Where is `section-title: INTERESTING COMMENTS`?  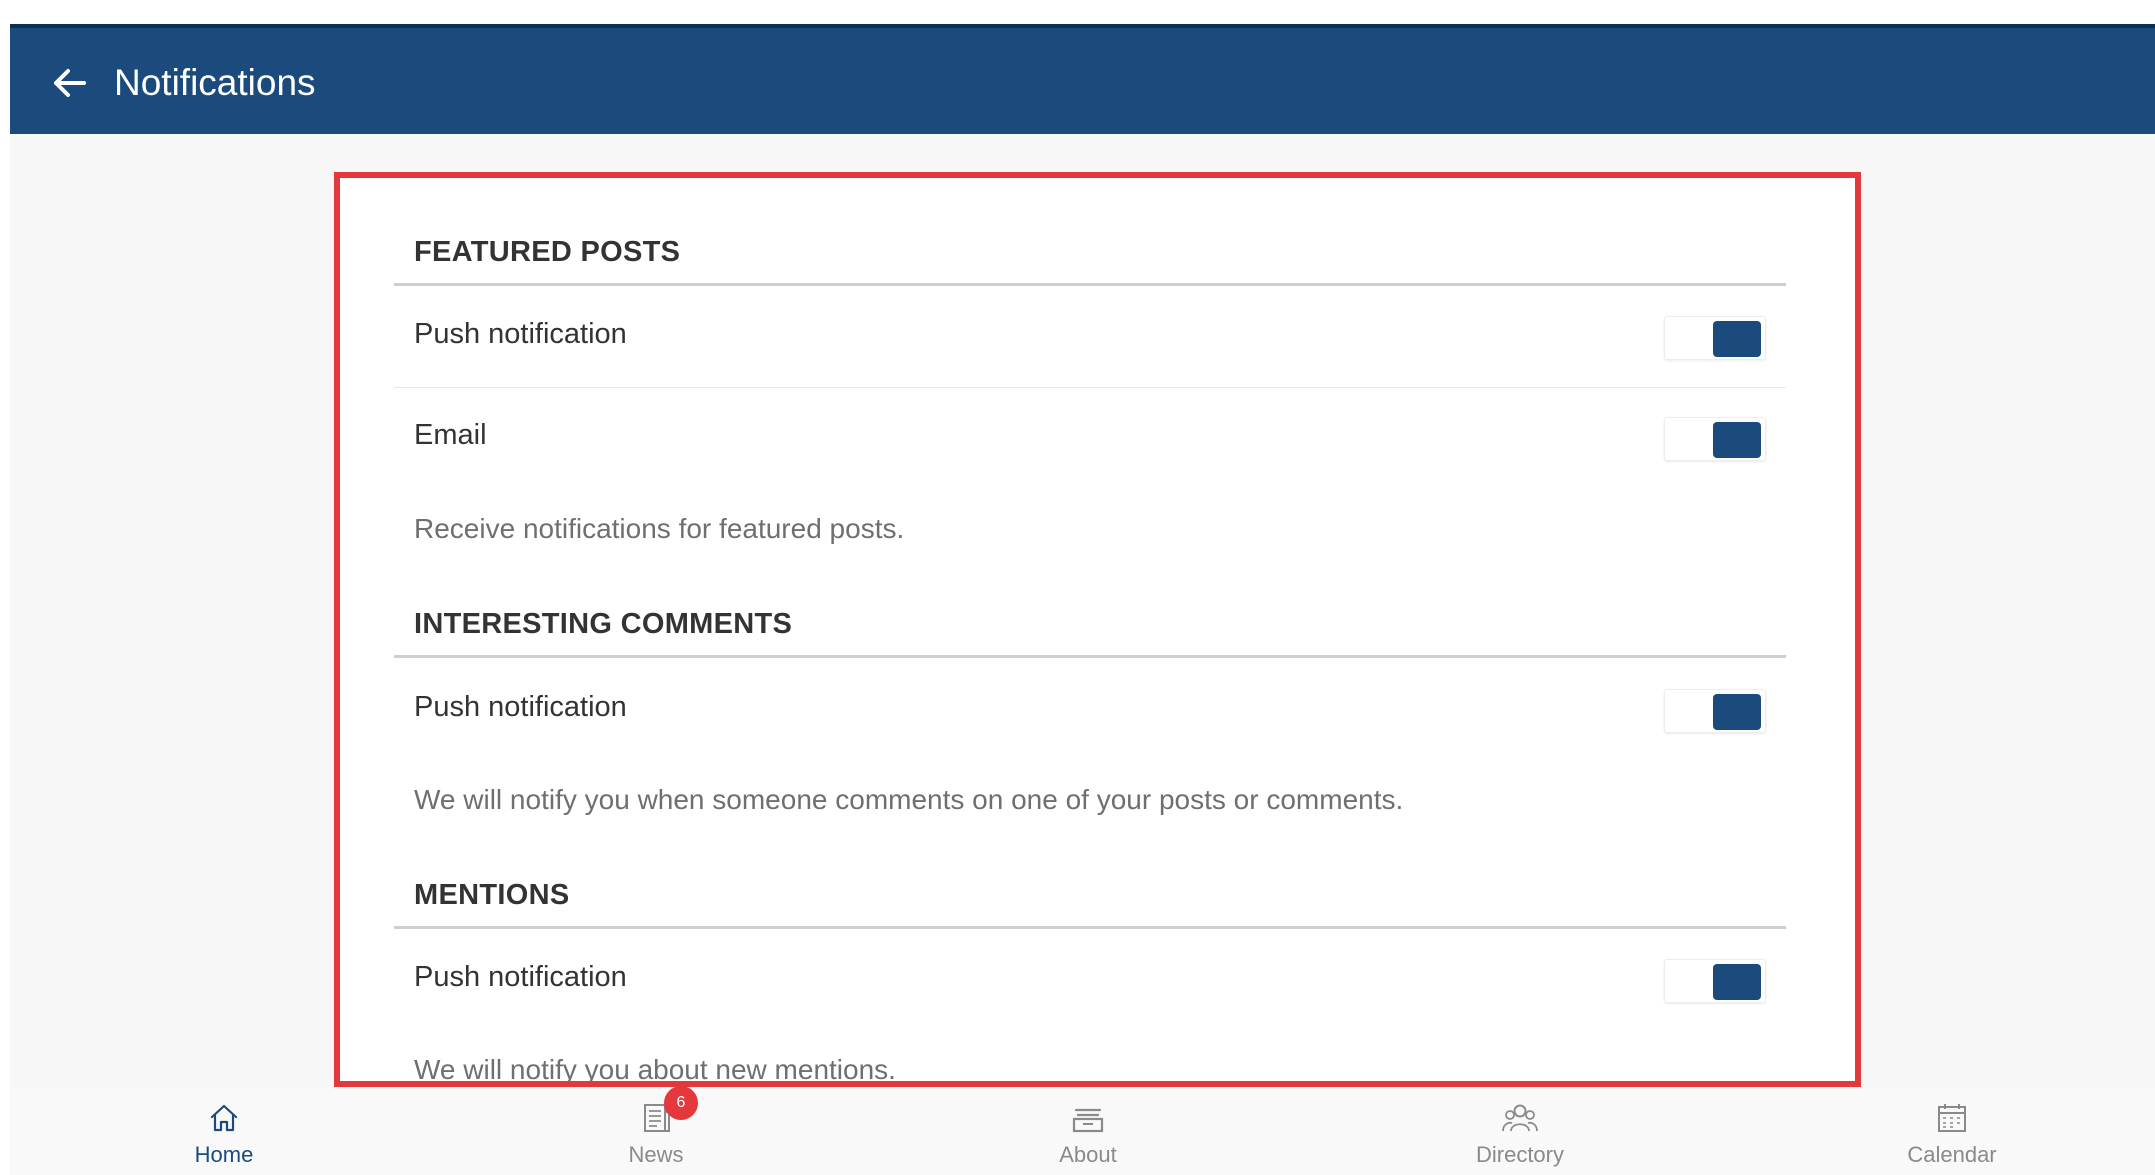 section-title: INTERESTING COMMENTS is located at coordinates (603, 624).